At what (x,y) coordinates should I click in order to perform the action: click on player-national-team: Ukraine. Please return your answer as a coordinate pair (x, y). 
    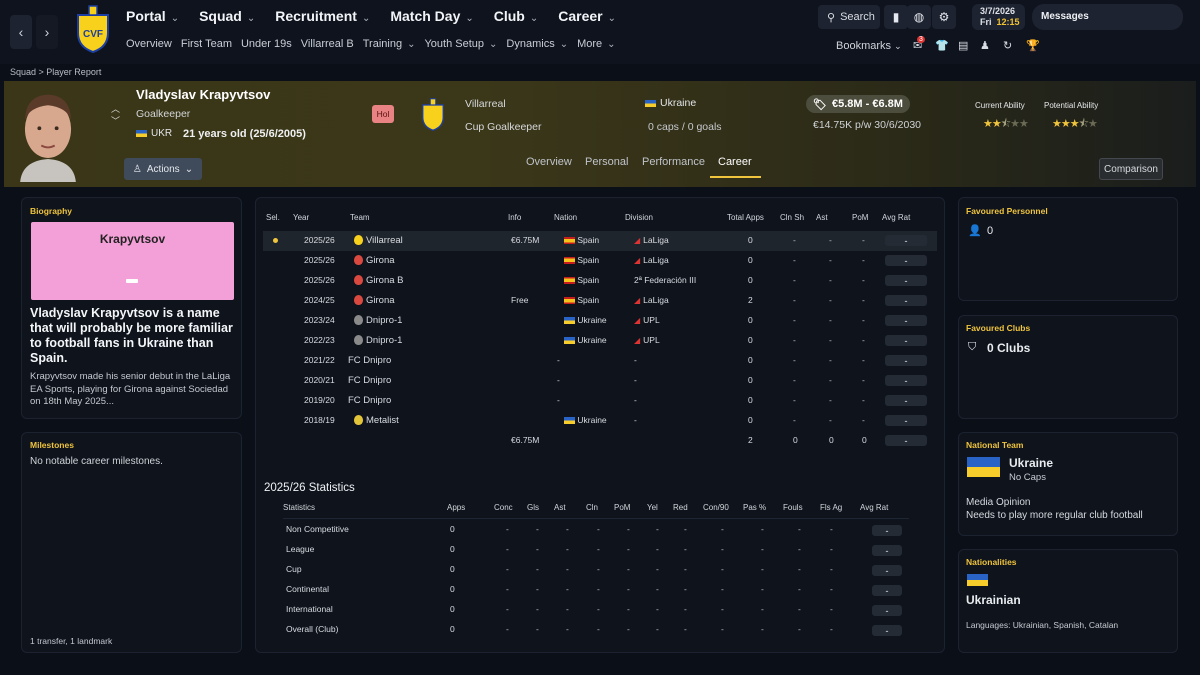
    Looking at the image, I should click on (670, 103).